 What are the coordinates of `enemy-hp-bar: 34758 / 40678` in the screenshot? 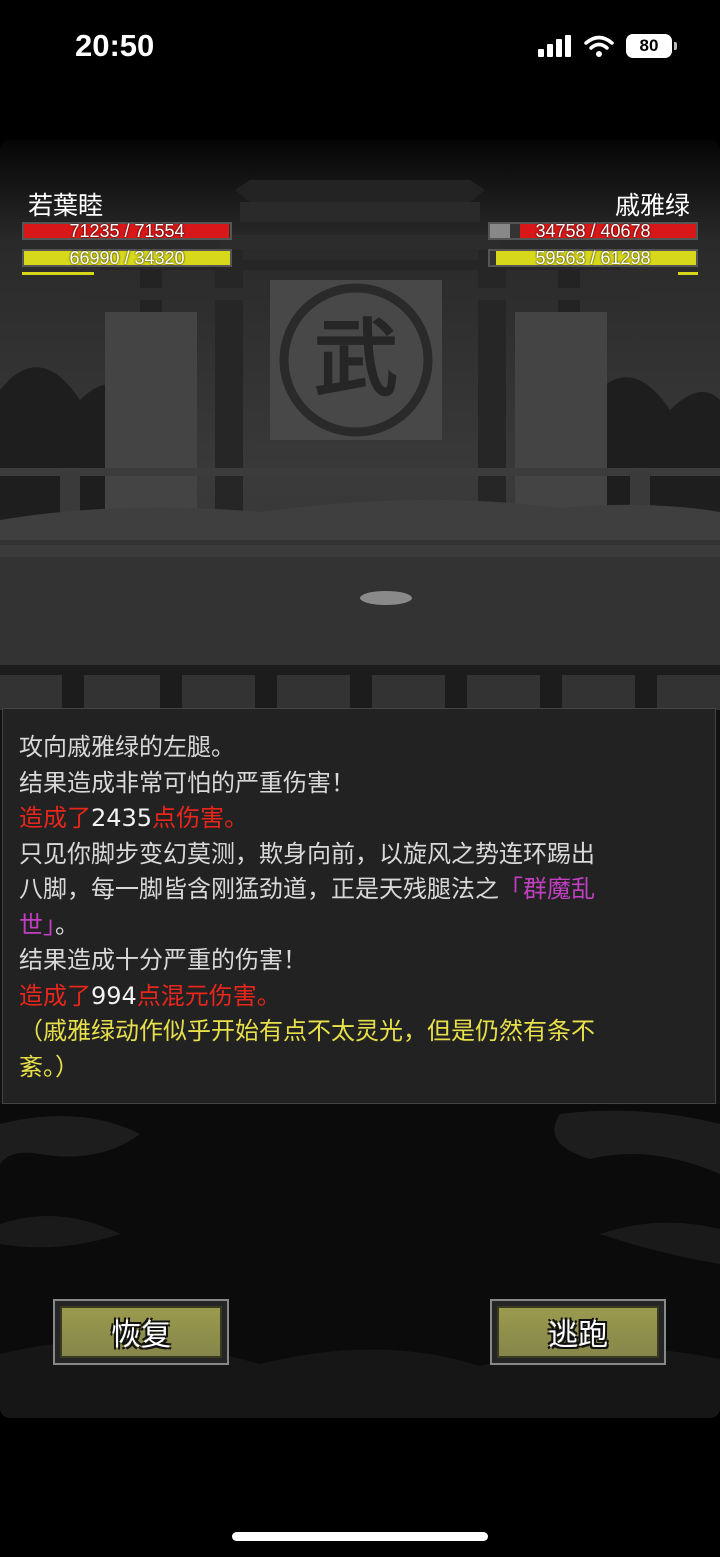 It's located at (593, 231).